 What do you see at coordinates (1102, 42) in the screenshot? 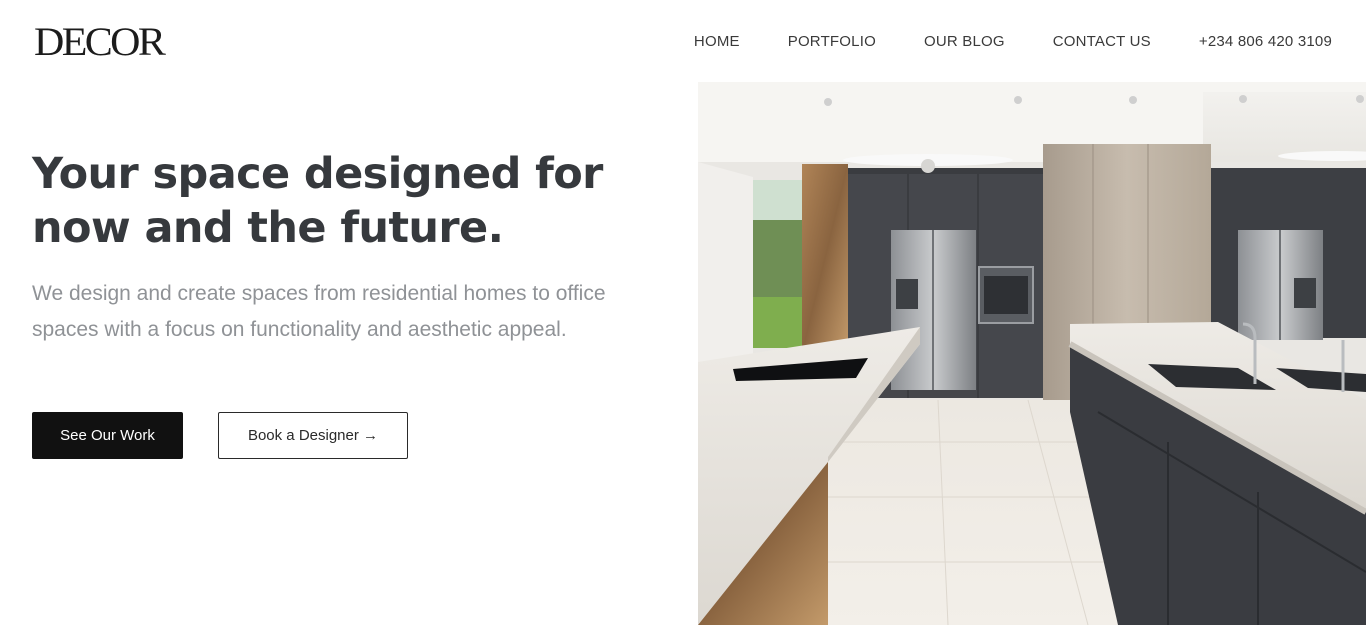
I see `nav-contact-link: CONTACT US` at bounding box center [1102, 42].